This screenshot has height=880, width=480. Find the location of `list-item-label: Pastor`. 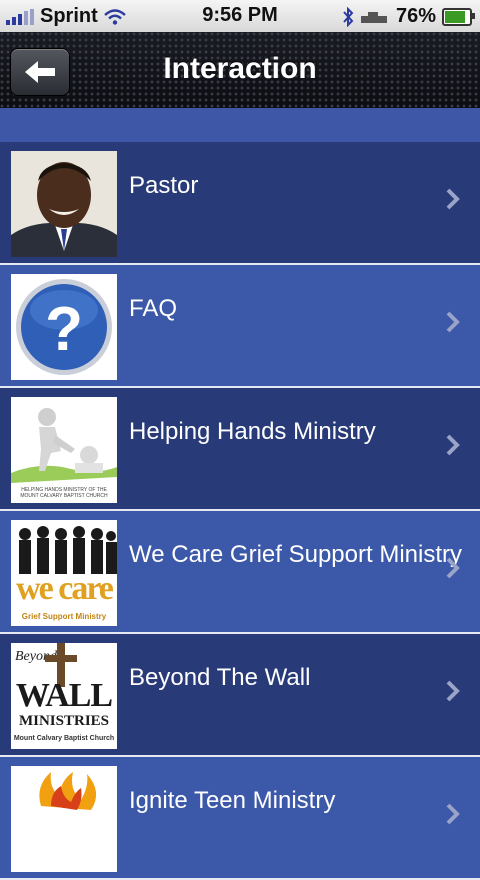

list-item-label: Pastor is located at coordinates (164, 185).